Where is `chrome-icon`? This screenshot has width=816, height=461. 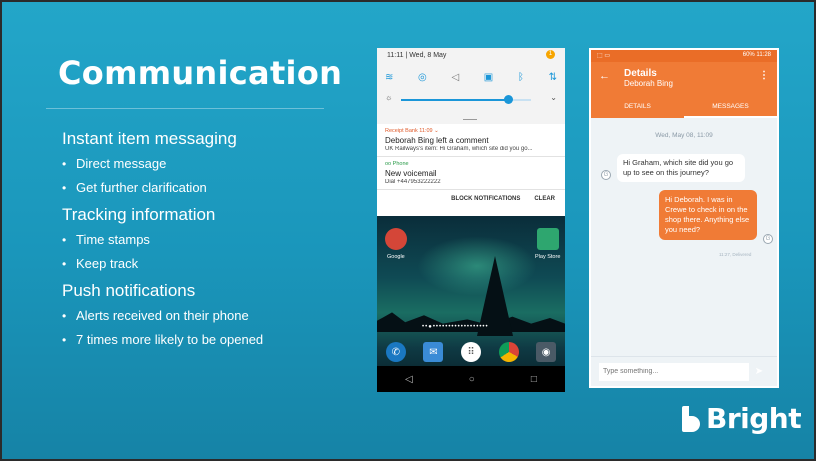
chrome-icon is located at coordinates (508, 352).